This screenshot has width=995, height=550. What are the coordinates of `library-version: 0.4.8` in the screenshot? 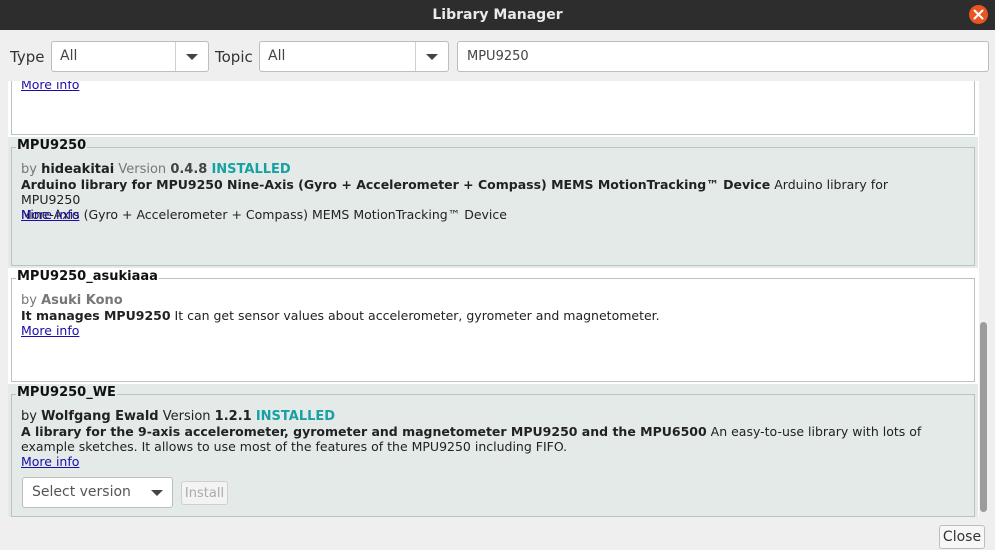 It's located at (189, 169).